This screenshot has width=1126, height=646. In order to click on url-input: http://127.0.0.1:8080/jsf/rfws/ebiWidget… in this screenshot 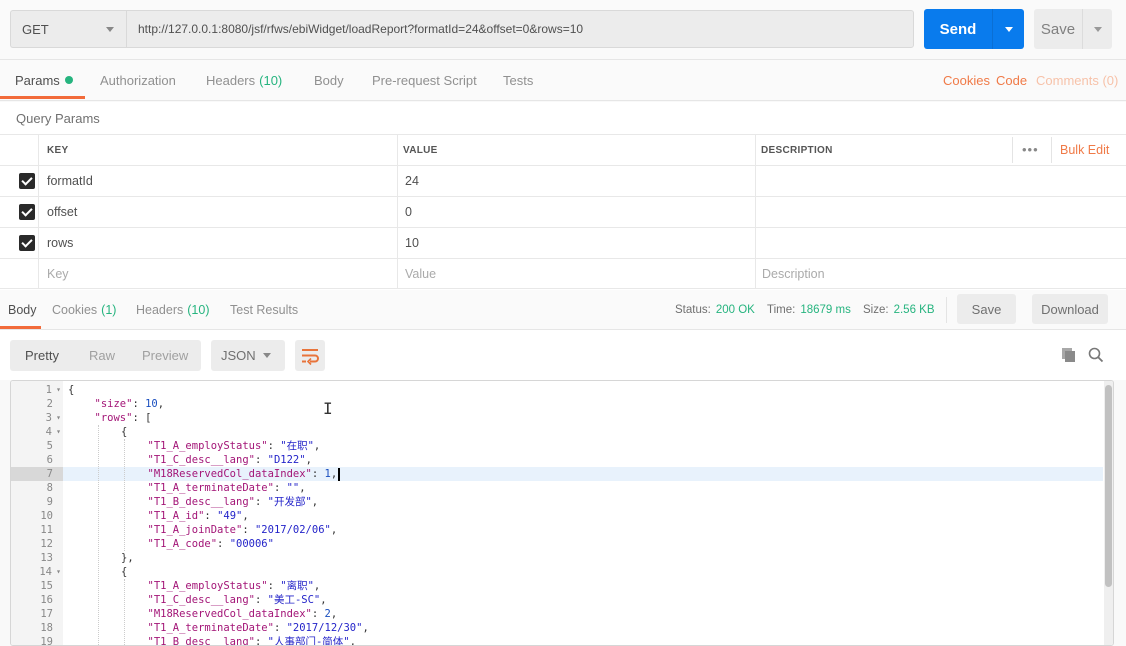, I will do `click(520, 29)`.